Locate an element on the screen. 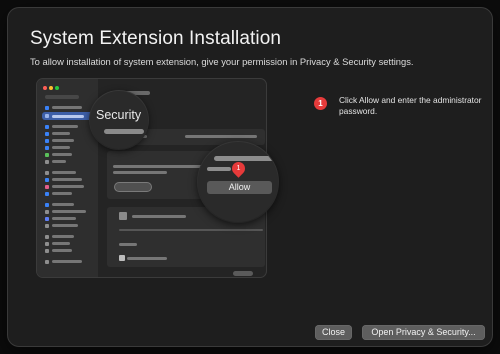 Image resolution: width=500 pixels, height=354 pixels. allow-magnifier: 1 Allow is located at coordinates (238, 182).